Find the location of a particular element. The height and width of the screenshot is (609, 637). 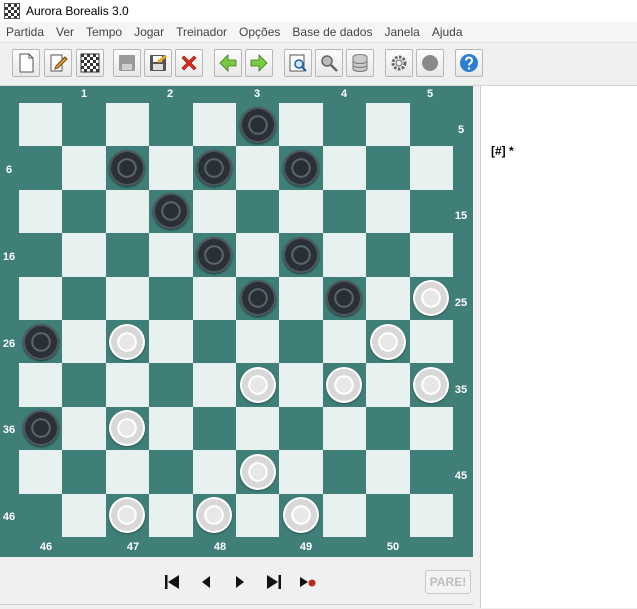

engine-button is located at coordinates (430, 63).